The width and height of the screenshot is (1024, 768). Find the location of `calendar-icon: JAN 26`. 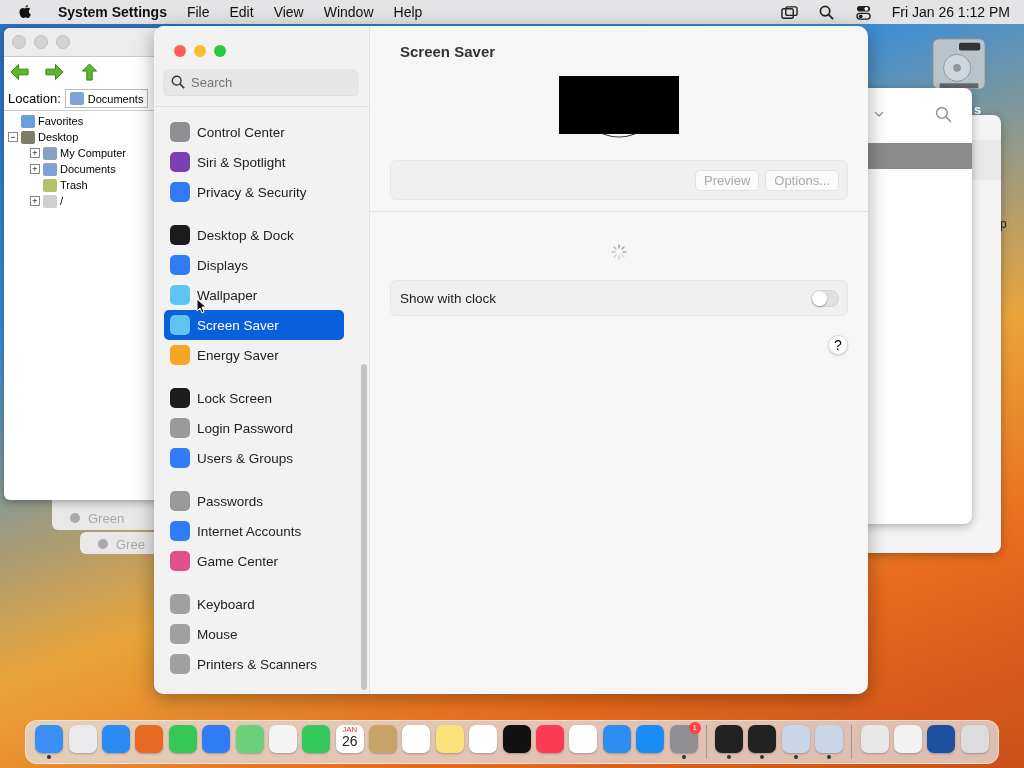

calendar-icon: JAN 26 is located at coordinates (349, 739).